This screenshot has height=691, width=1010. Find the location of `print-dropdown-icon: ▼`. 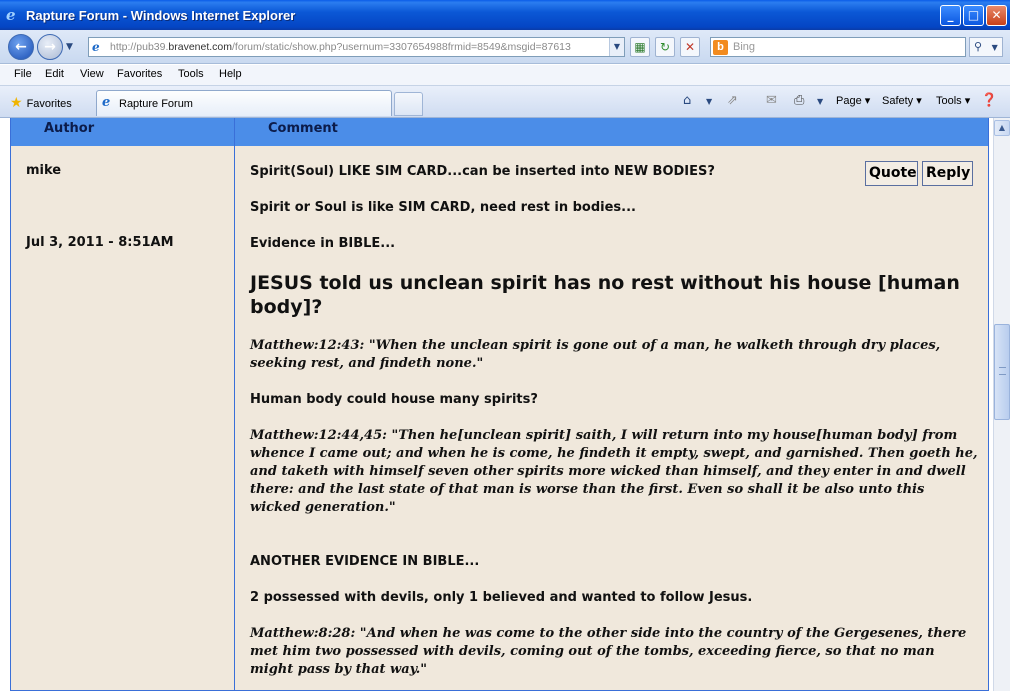

print-dropdown-icon: ▼ is located at coordinates (820, 101).